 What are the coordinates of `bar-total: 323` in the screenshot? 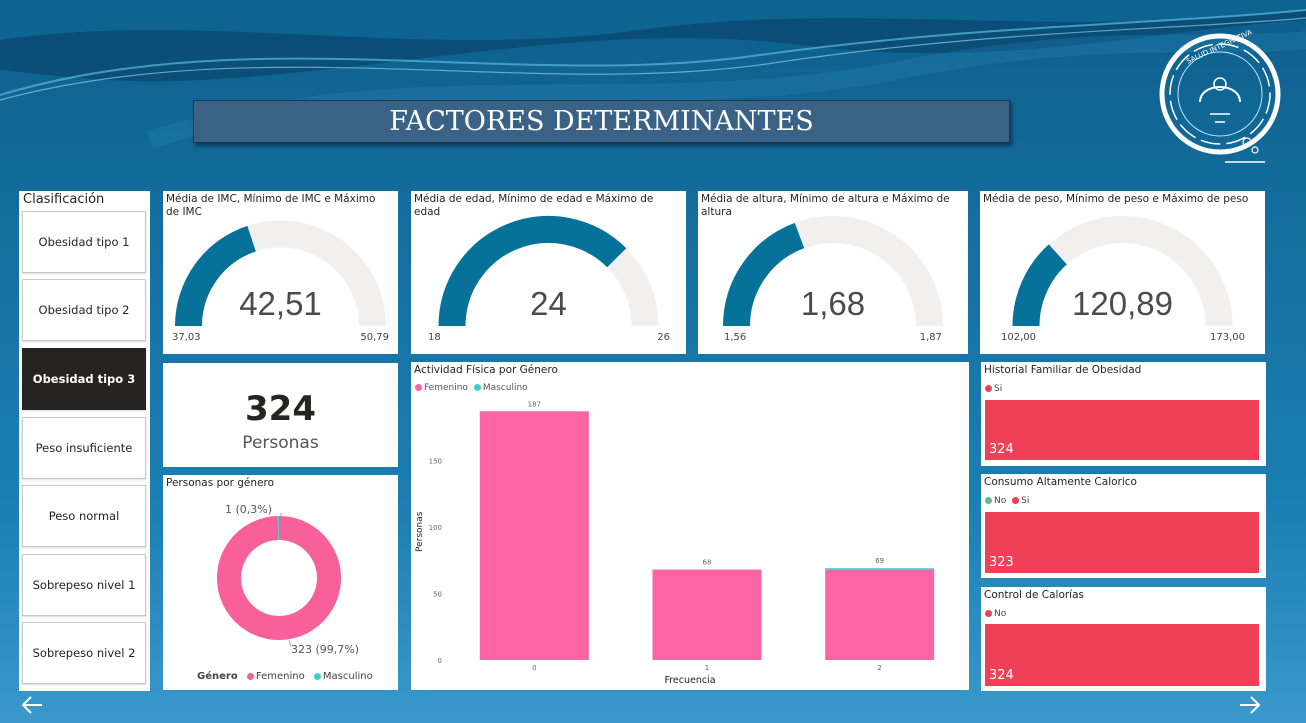 It's located at (1001, 562).